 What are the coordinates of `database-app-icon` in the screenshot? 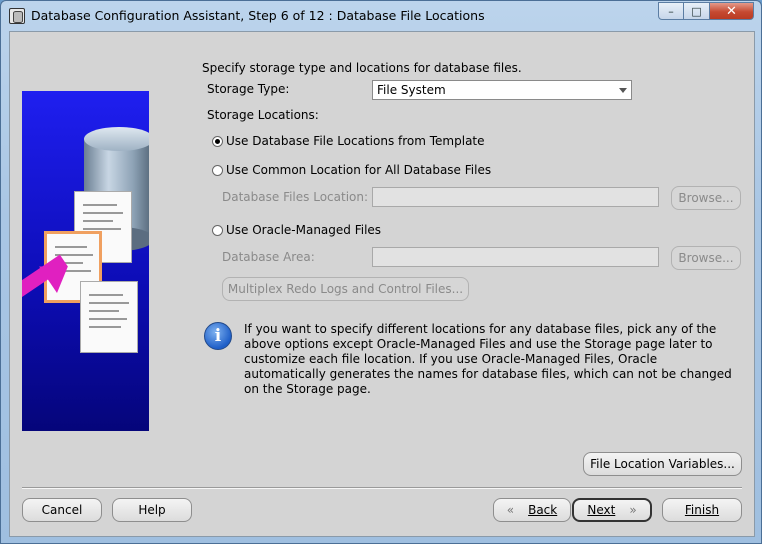 It's located at (17, 16).